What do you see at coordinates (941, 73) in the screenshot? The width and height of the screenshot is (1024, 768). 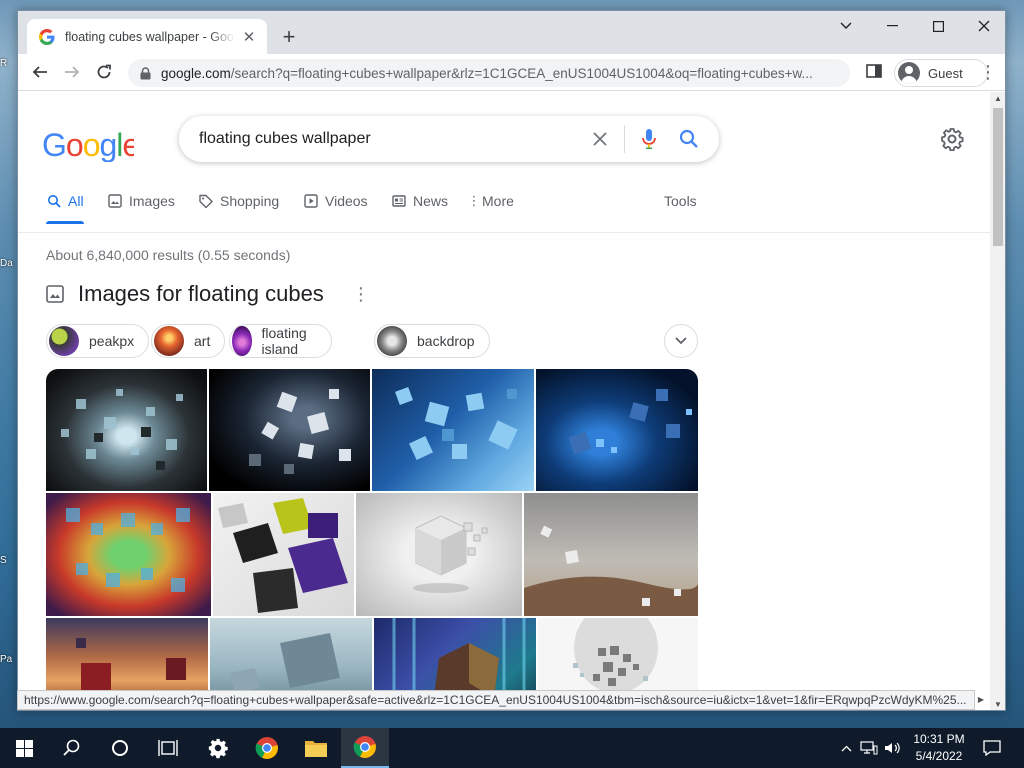 I see `profile-button: Guest` at bounding box center [941, 73].